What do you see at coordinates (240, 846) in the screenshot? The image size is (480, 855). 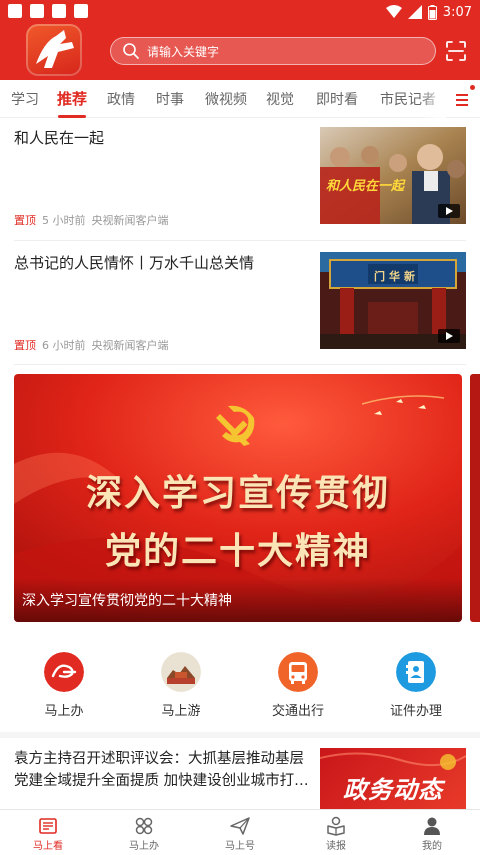 I see `nav-label: 马上号` at bounding box center [240, 846].